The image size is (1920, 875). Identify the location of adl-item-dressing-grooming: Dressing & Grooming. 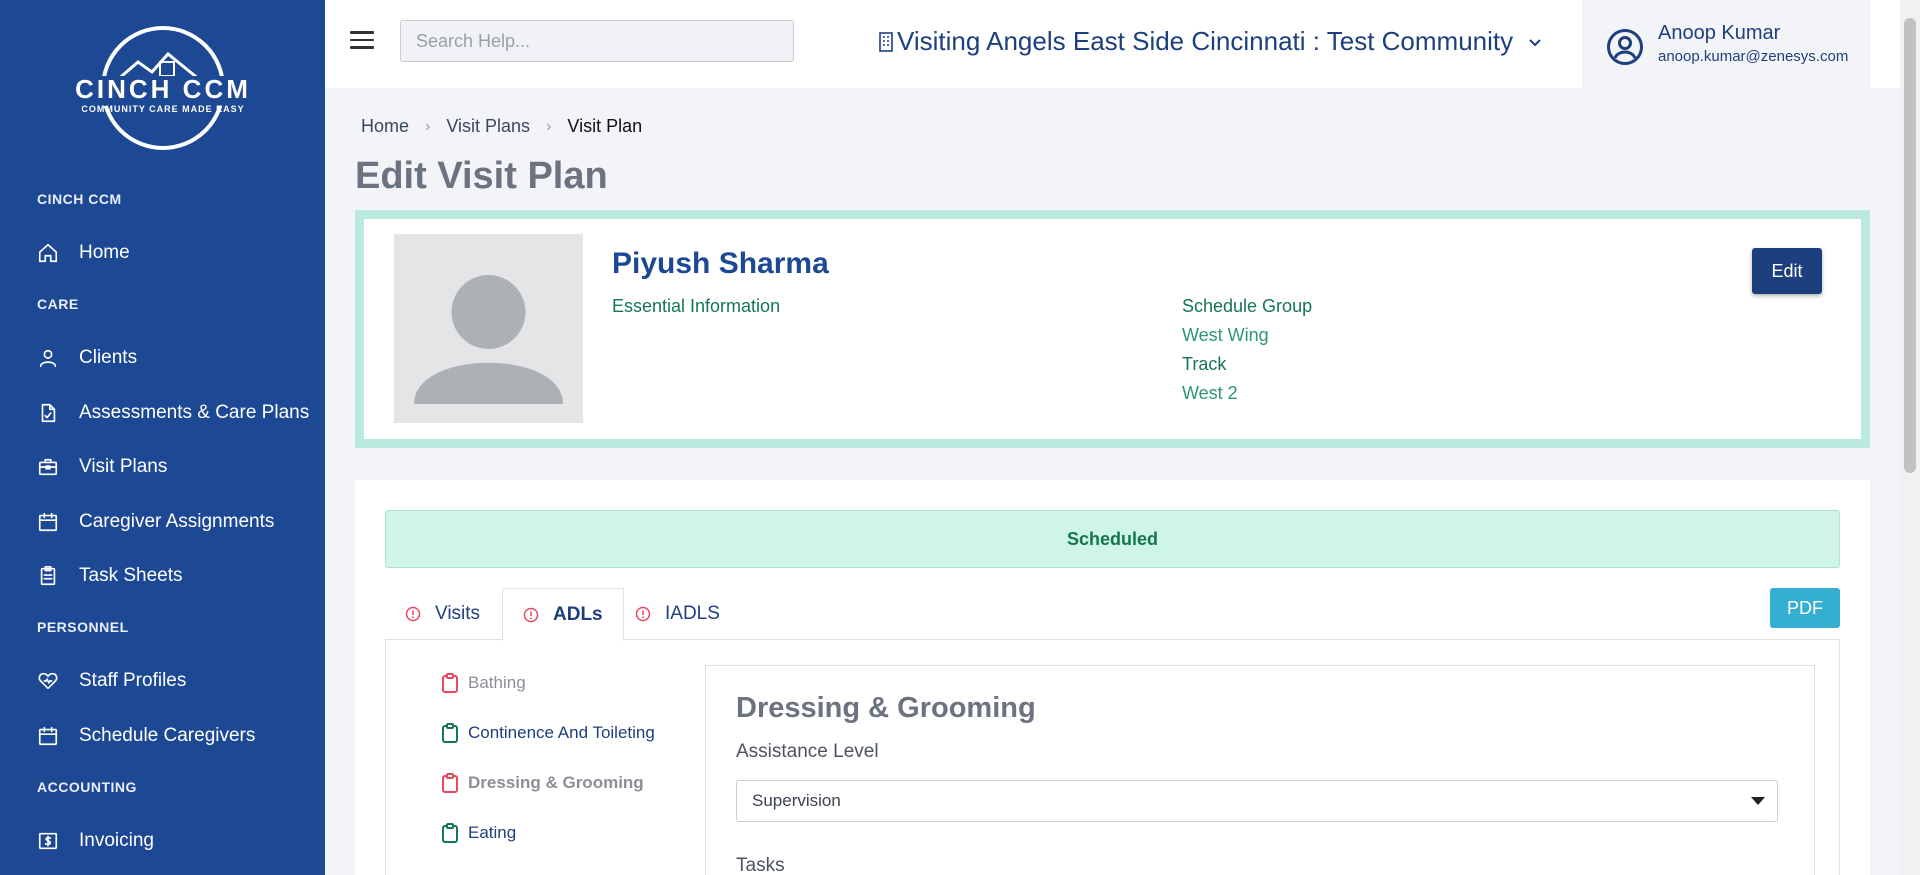
(542, 783).